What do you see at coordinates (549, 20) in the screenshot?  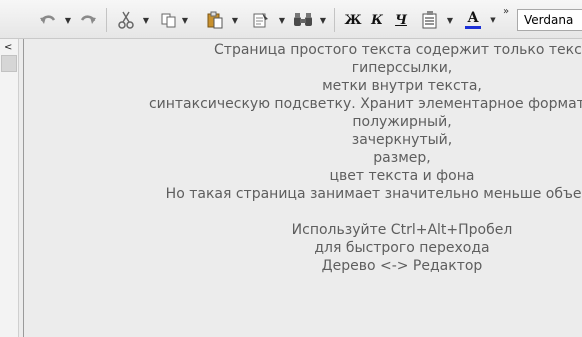 I see `font-name-field: Verdana` at bounding box center [549, 20].